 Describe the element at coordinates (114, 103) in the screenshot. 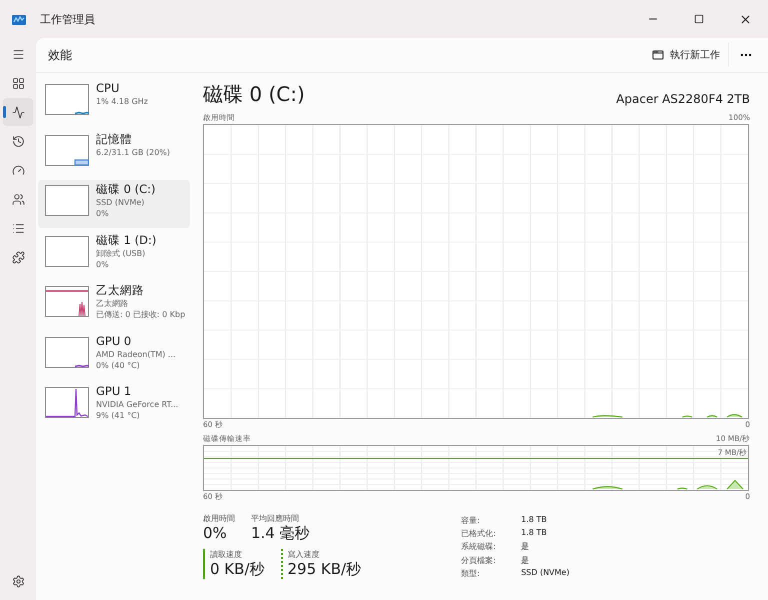

I see `device-item: CPU 1% 4.18 GHz` at that location.